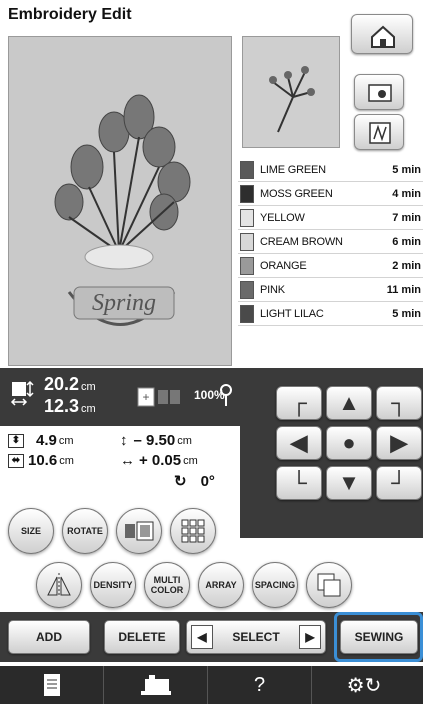 The height and width of the screenshot is (704, 423). I want to click on sewing-machine-icon, so click(155, 685).